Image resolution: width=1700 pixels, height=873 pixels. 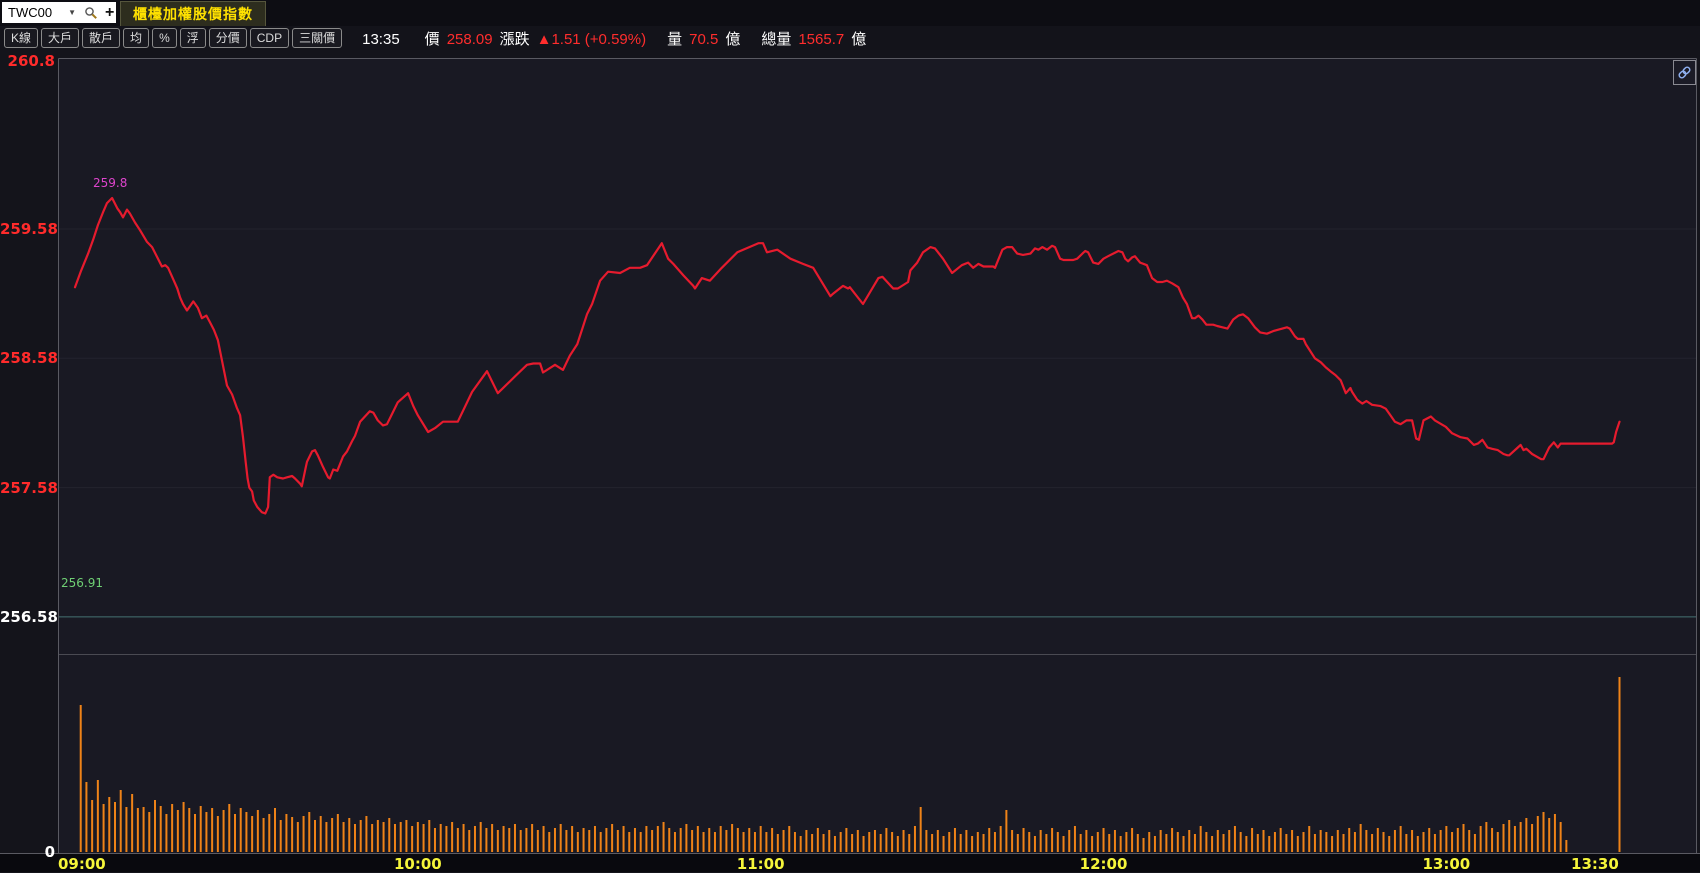 I want to click on quote-time: 13:35, so click(x=381, y=39).